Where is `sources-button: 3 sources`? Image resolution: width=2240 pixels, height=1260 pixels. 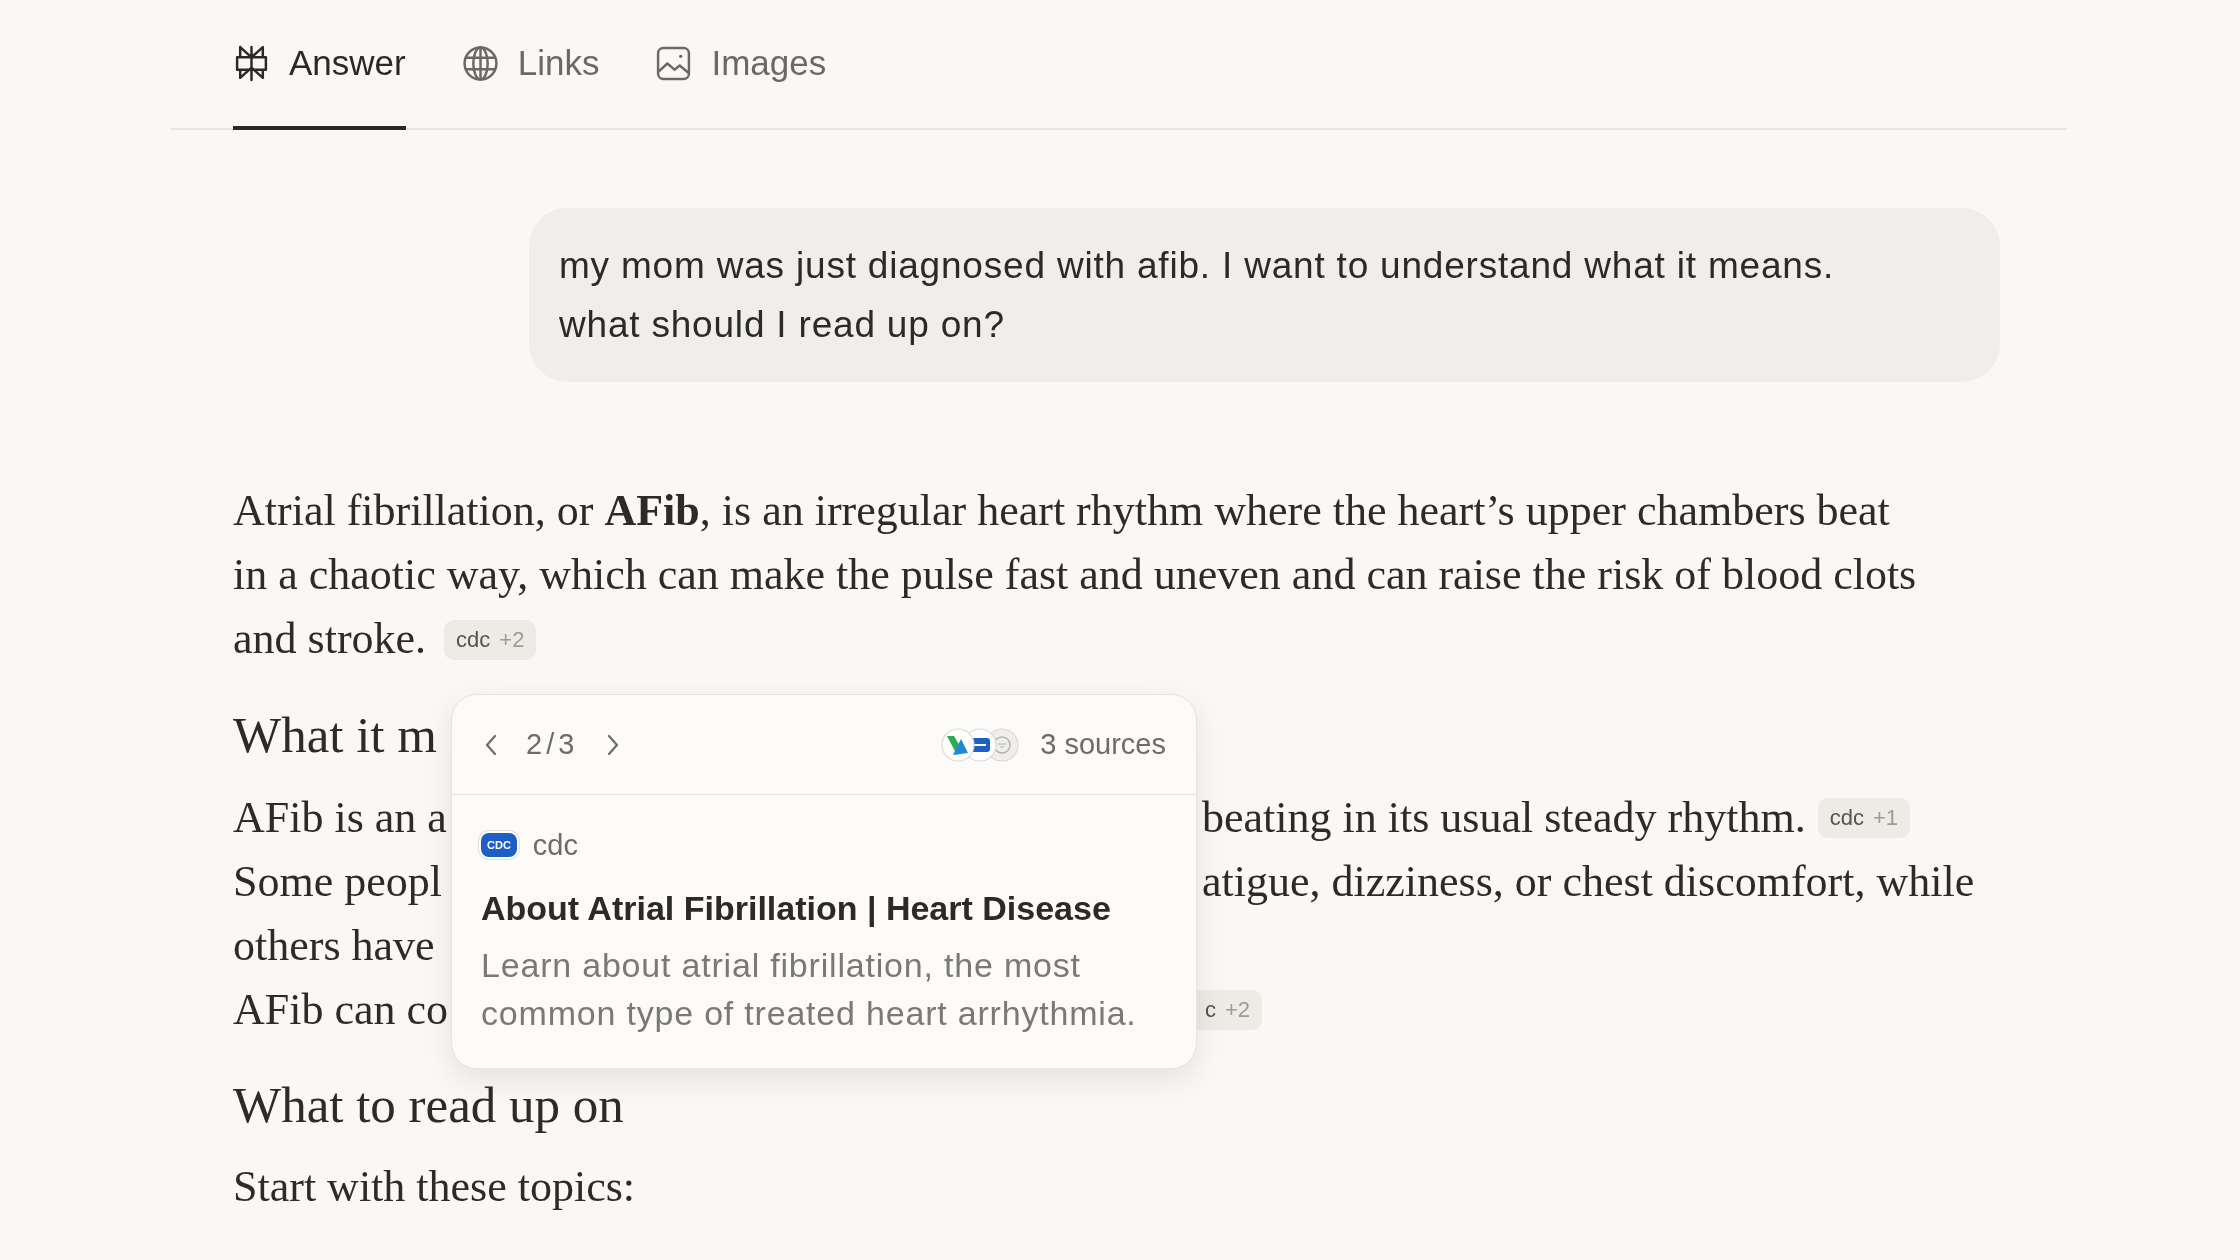
sources-button: 3 sources is located at coordinates (1053, 744).